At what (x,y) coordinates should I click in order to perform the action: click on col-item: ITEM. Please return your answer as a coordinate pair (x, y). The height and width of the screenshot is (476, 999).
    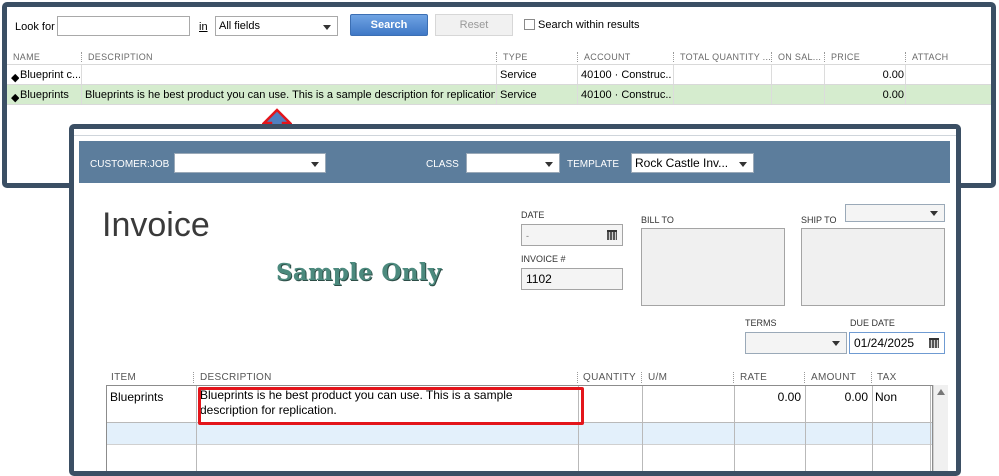
    Looking at the image, I should click on (124, 377).